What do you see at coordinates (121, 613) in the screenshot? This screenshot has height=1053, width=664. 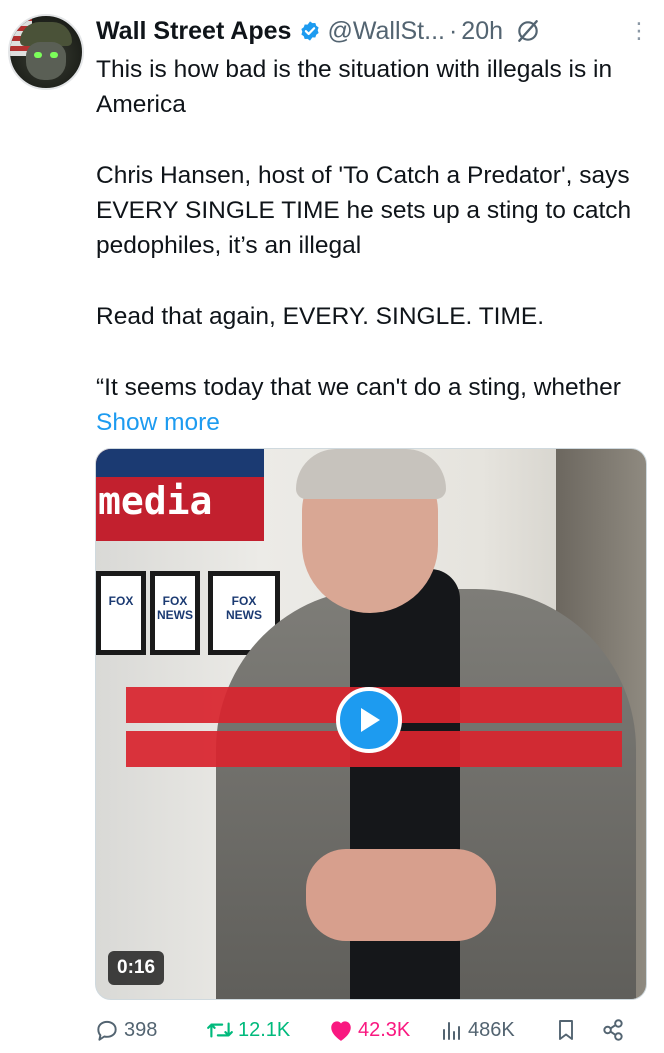 I see `video-logo: FOX` at bounding box center [121, 613].